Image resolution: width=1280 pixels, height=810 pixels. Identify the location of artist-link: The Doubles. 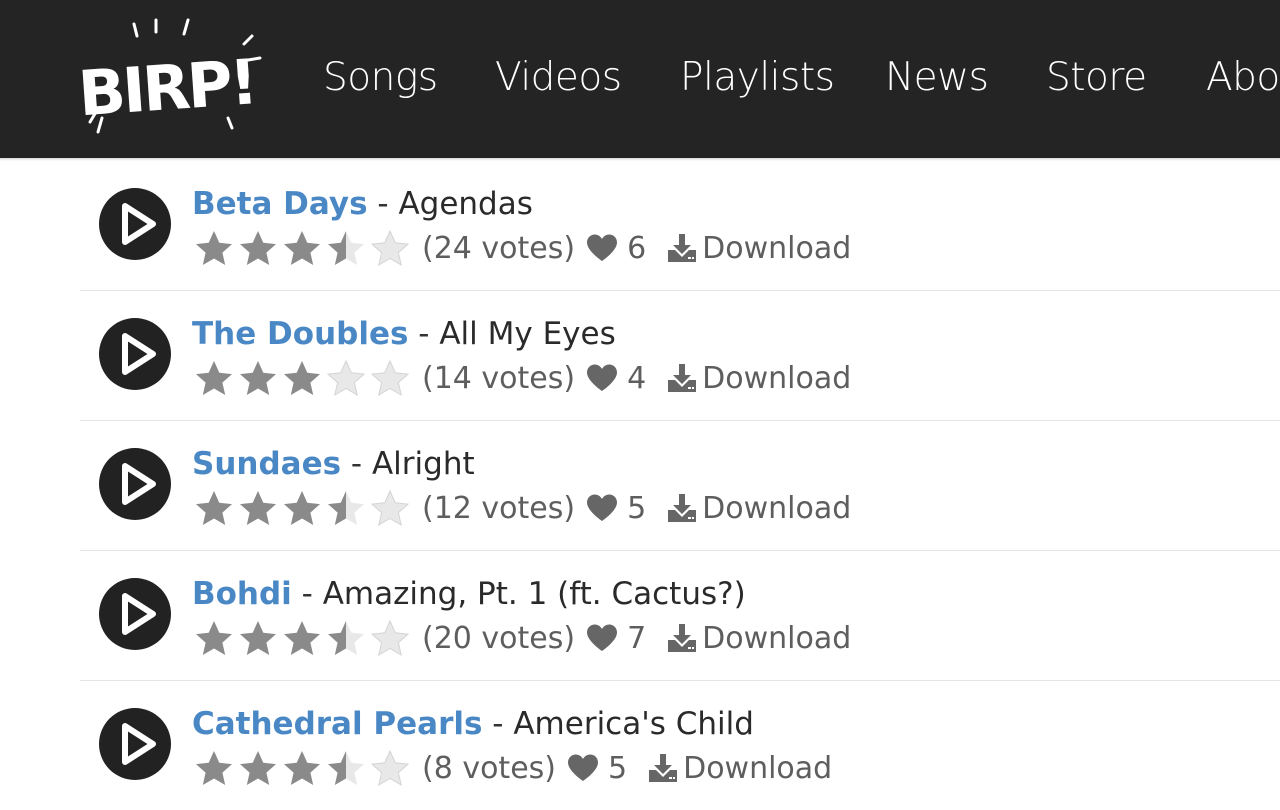
(300, 334).